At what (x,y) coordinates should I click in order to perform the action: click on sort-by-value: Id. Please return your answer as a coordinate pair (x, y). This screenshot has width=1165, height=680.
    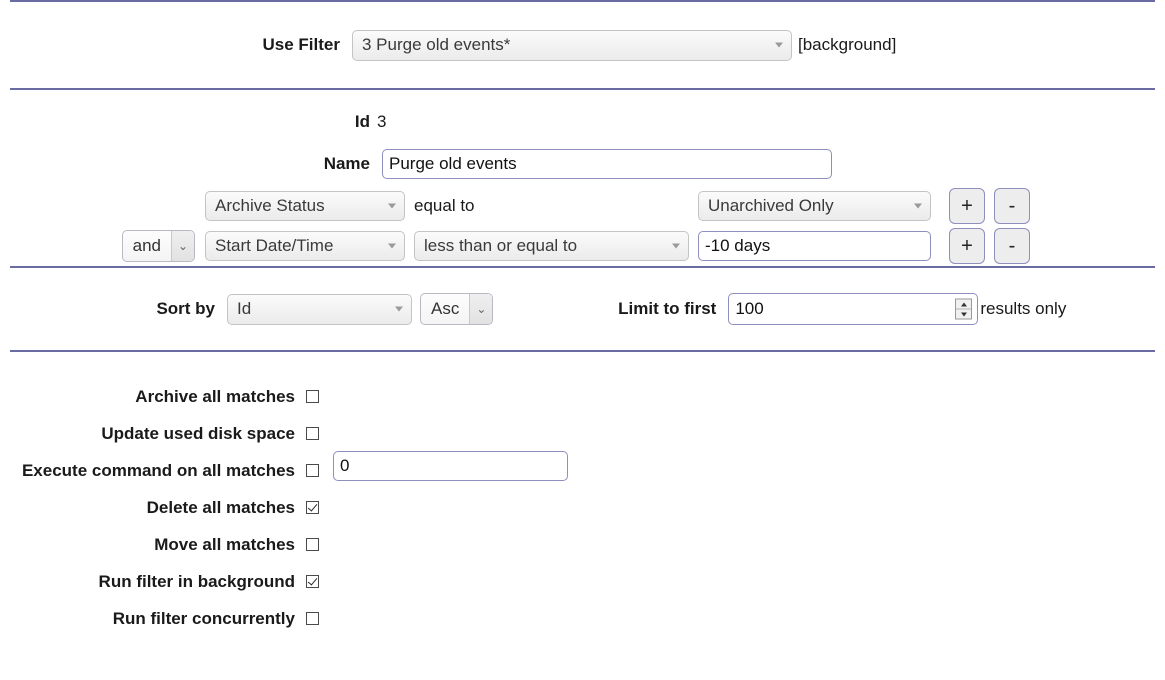
    Looking at the image, I should click on (244, 308).